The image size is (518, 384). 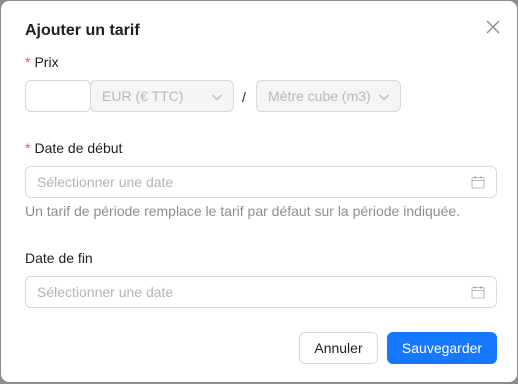 I want to click on modal-title: Ajouter un tarif, so click(x=82, y=30).